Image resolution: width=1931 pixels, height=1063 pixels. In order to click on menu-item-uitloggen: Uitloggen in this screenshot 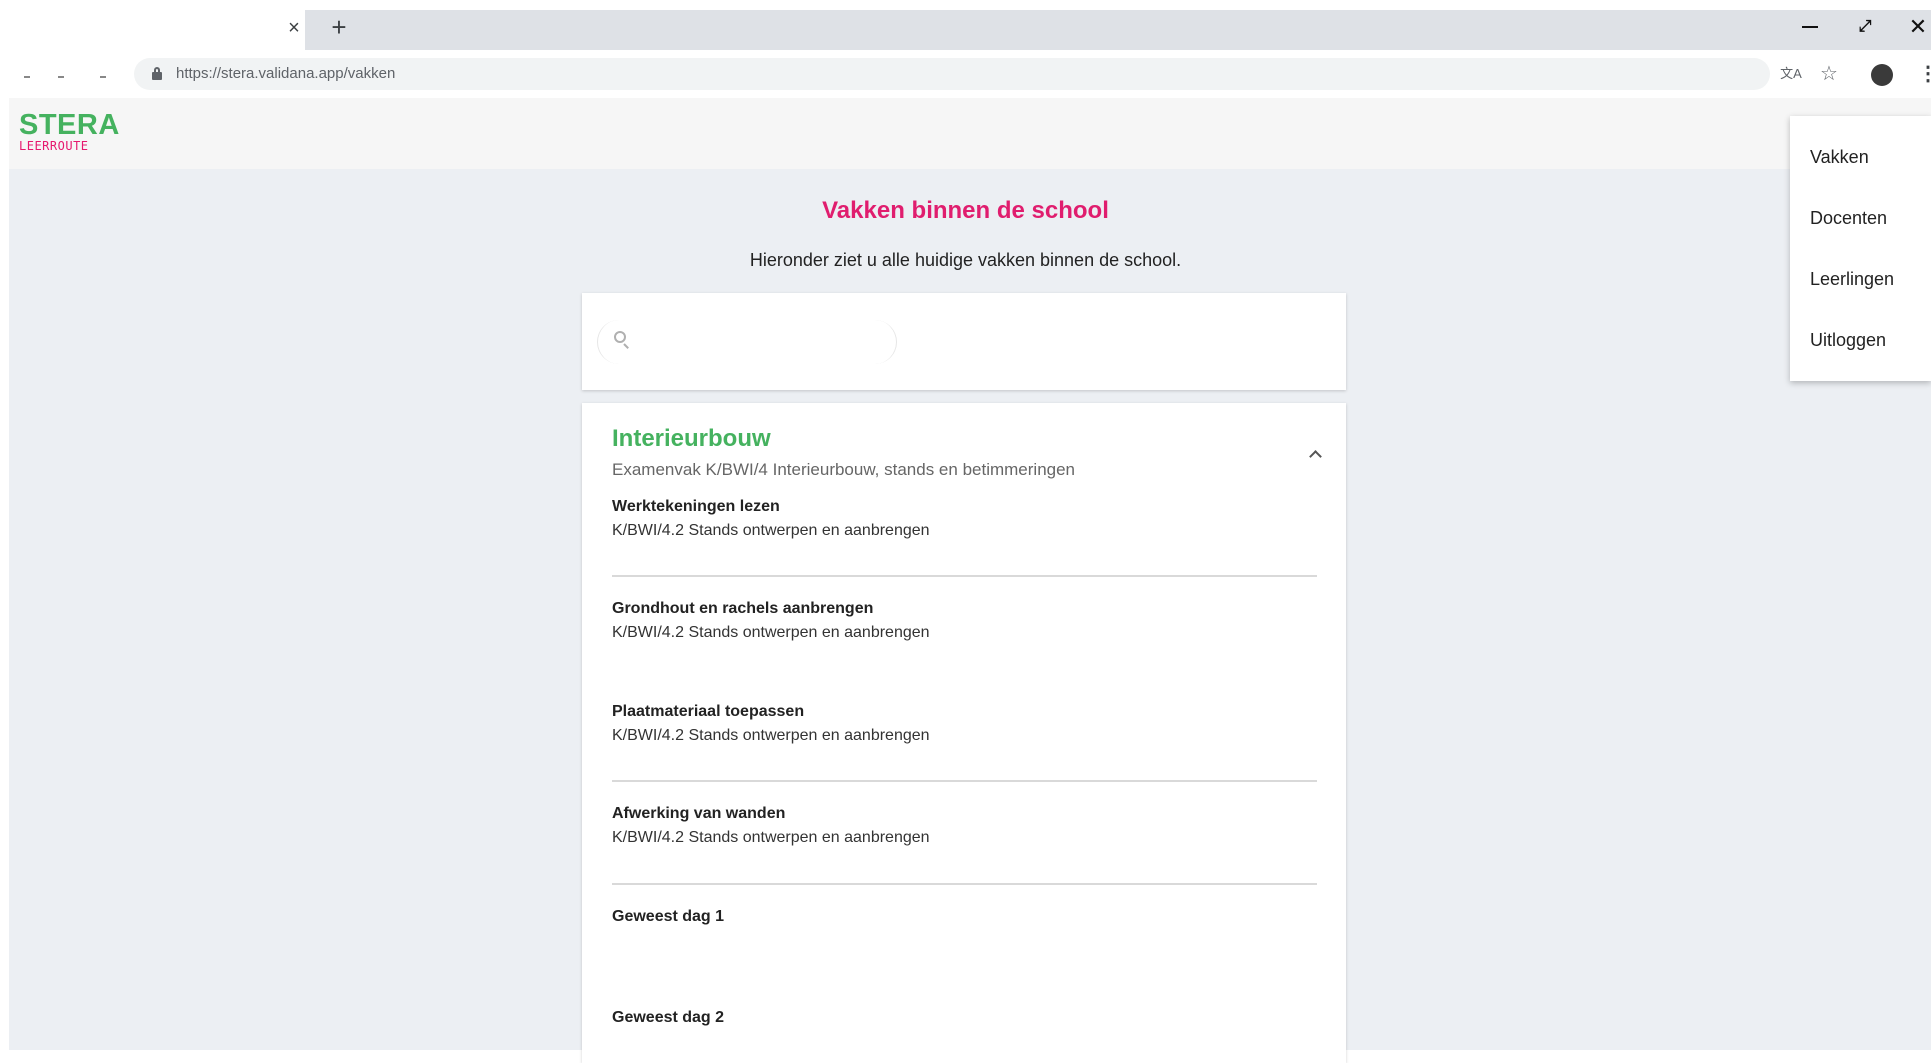, I will do `click(1848, 340)`.